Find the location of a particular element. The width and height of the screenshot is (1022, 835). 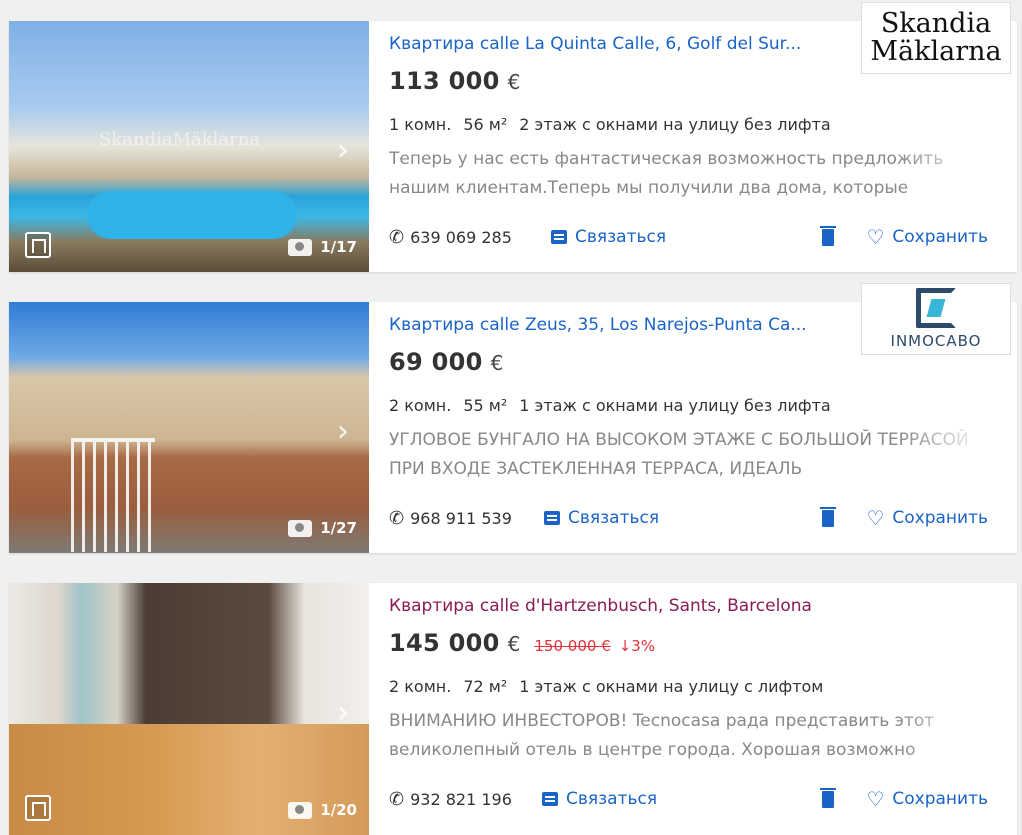

listing-actions: ✆ 639 069 285 Связаться ♡ Сохранить is located at coordinates (703, 239).